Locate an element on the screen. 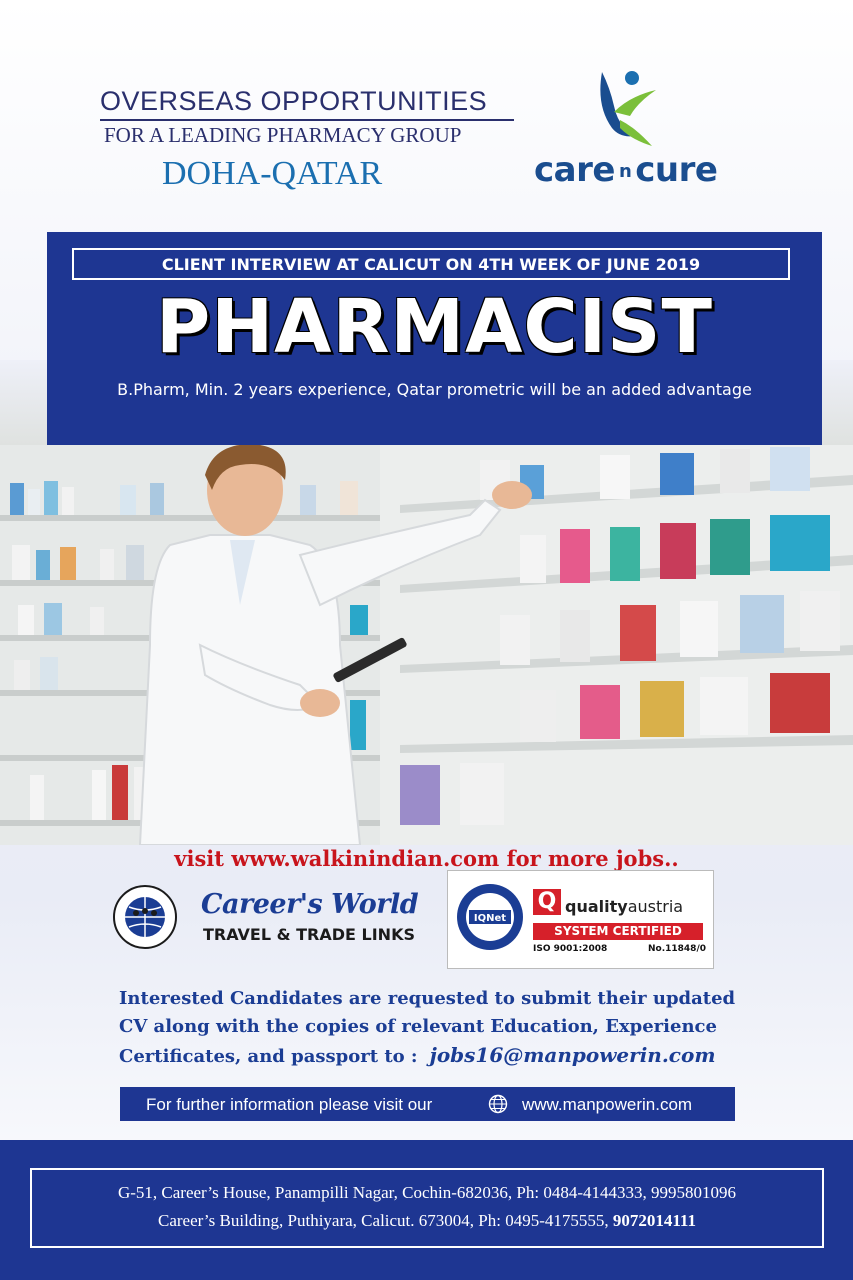 This screenshot has height=1280, width=853. footer-phone-bold: 9072014111 is located at coordinates (654, 1220).